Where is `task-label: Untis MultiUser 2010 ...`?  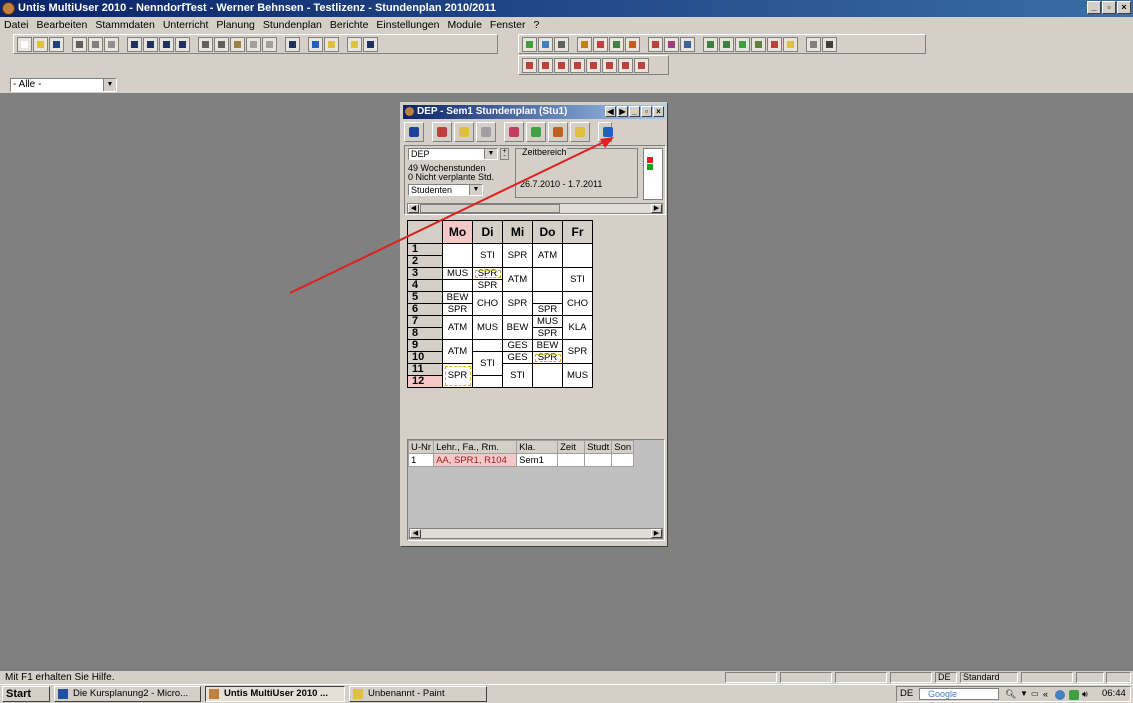 task-label: Untis MultiUser 2010 ... is located at coordinates (276, 693).